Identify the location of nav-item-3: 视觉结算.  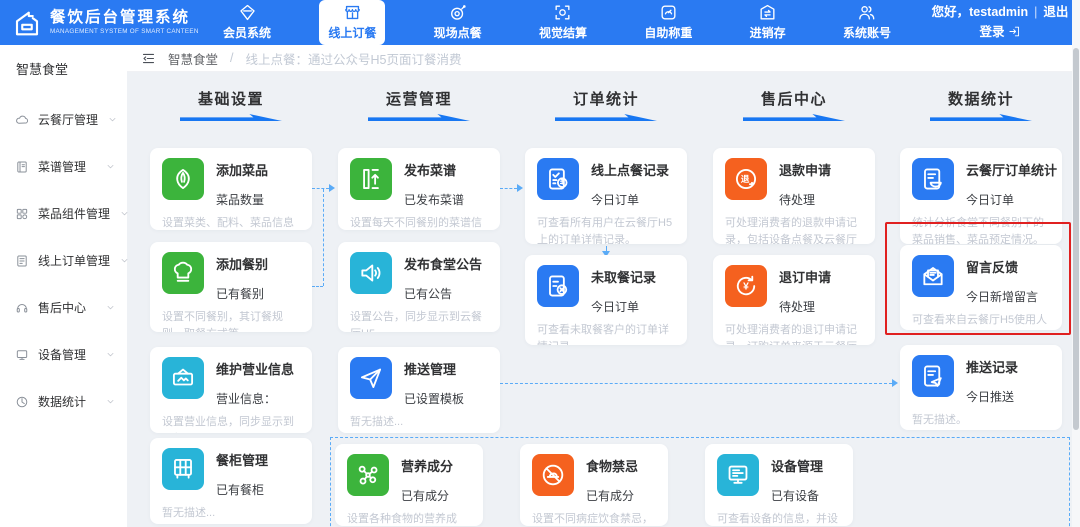
(563, 22).